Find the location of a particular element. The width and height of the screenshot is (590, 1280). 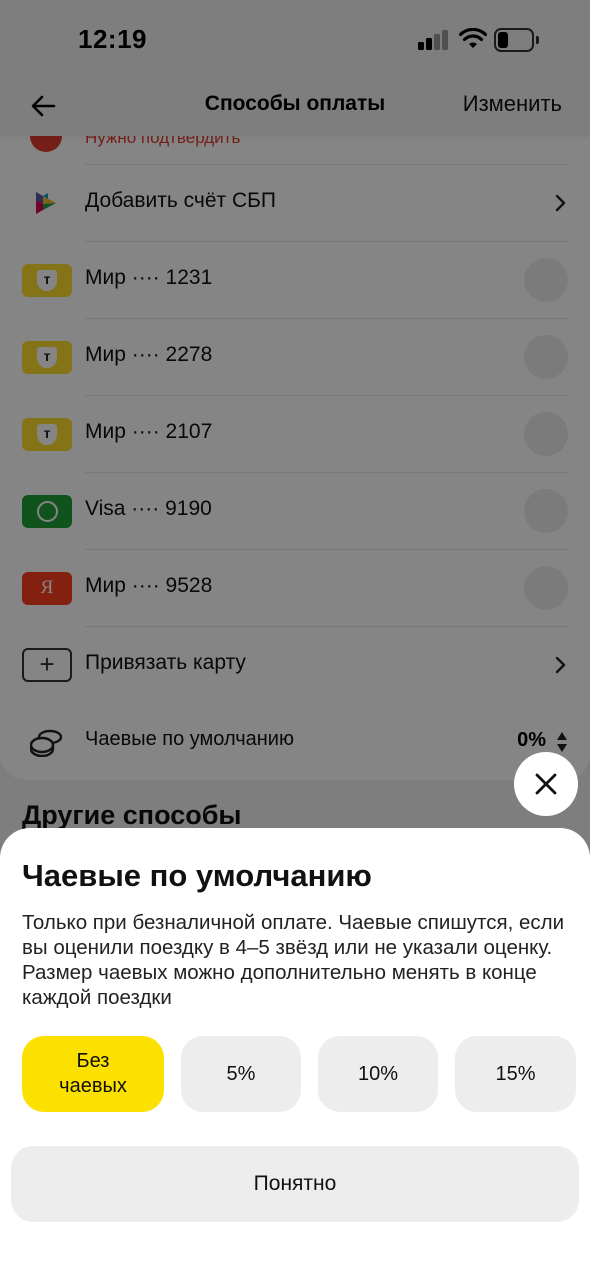

close-button is located at coordinates (546, 784).